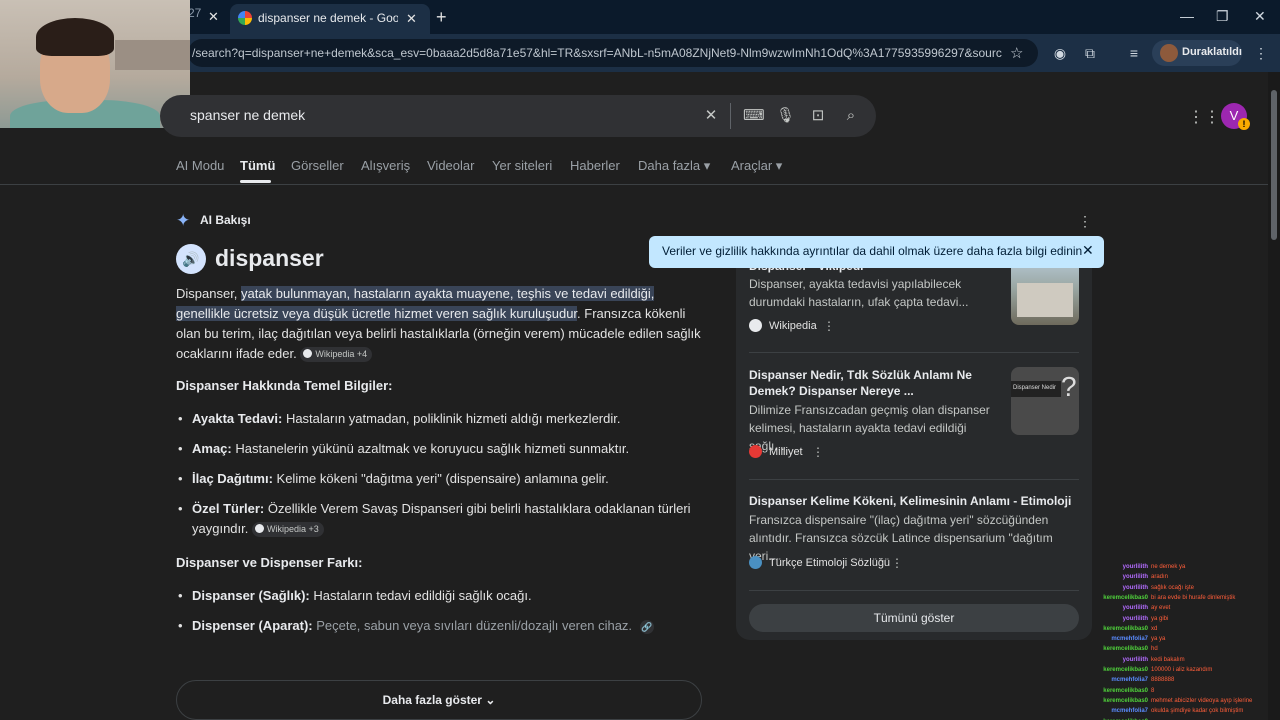  What do you see at coordinates (1090, 53) in the screenshot?
I see `extensions-puzzle-icon: ⧉` at bounding box center [1090, 53].